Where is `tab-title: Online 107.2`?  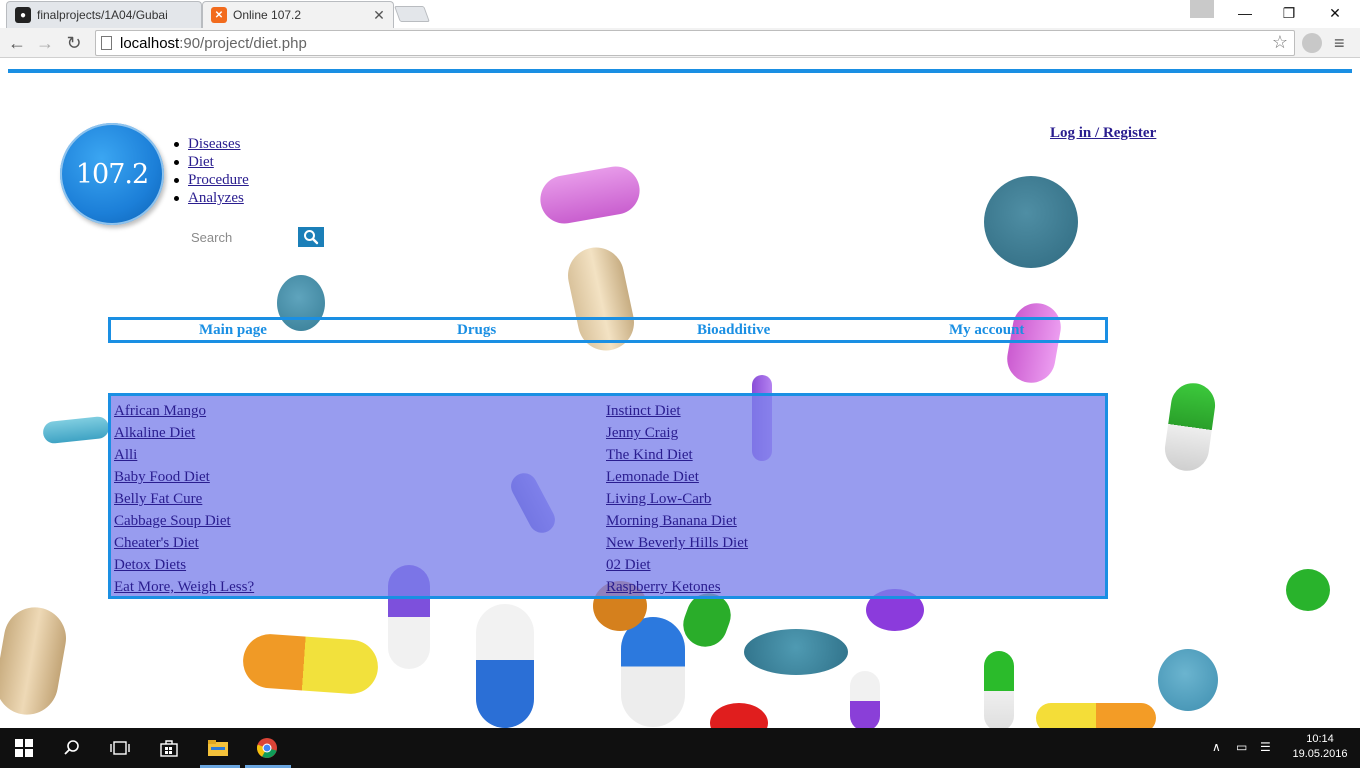
tab-title: Online 107.2 is located at coordinates (267, 15).